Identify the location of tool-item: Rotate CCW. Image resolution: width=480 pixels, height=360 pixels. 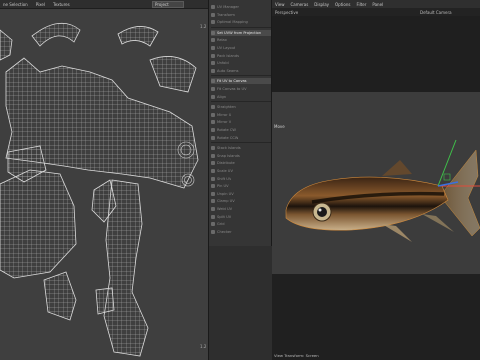
(241, 138).